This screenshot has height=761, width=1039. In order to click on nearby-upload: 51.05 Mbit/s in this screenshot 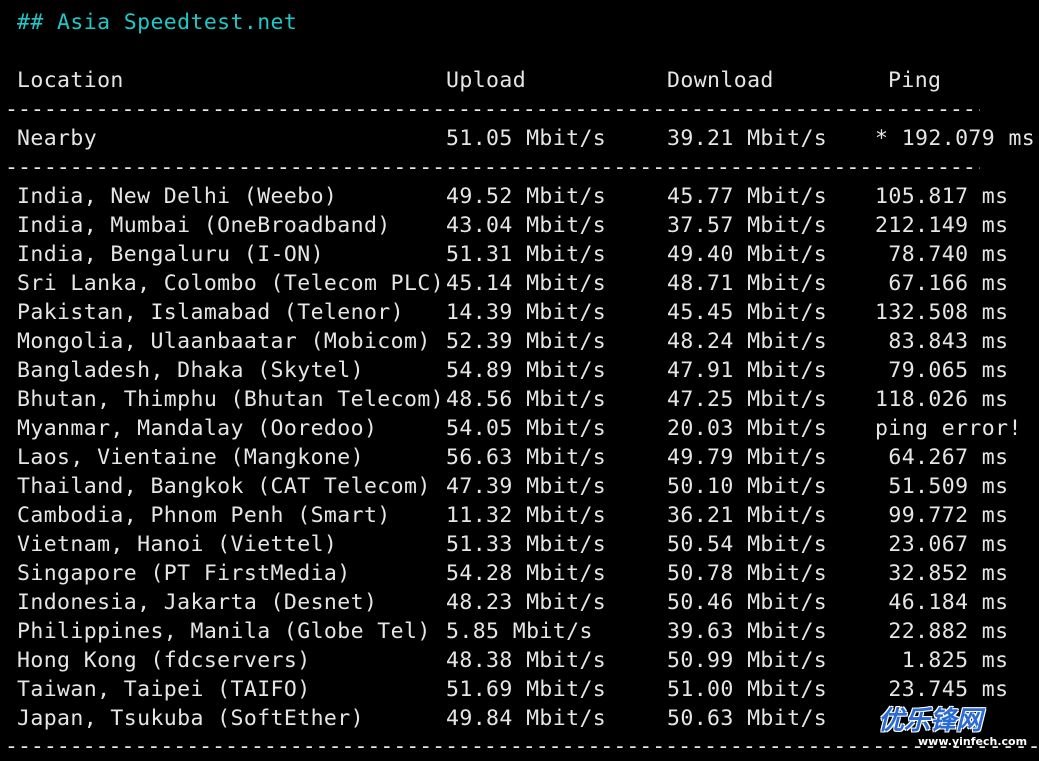, I will do `click(526, 138)`.